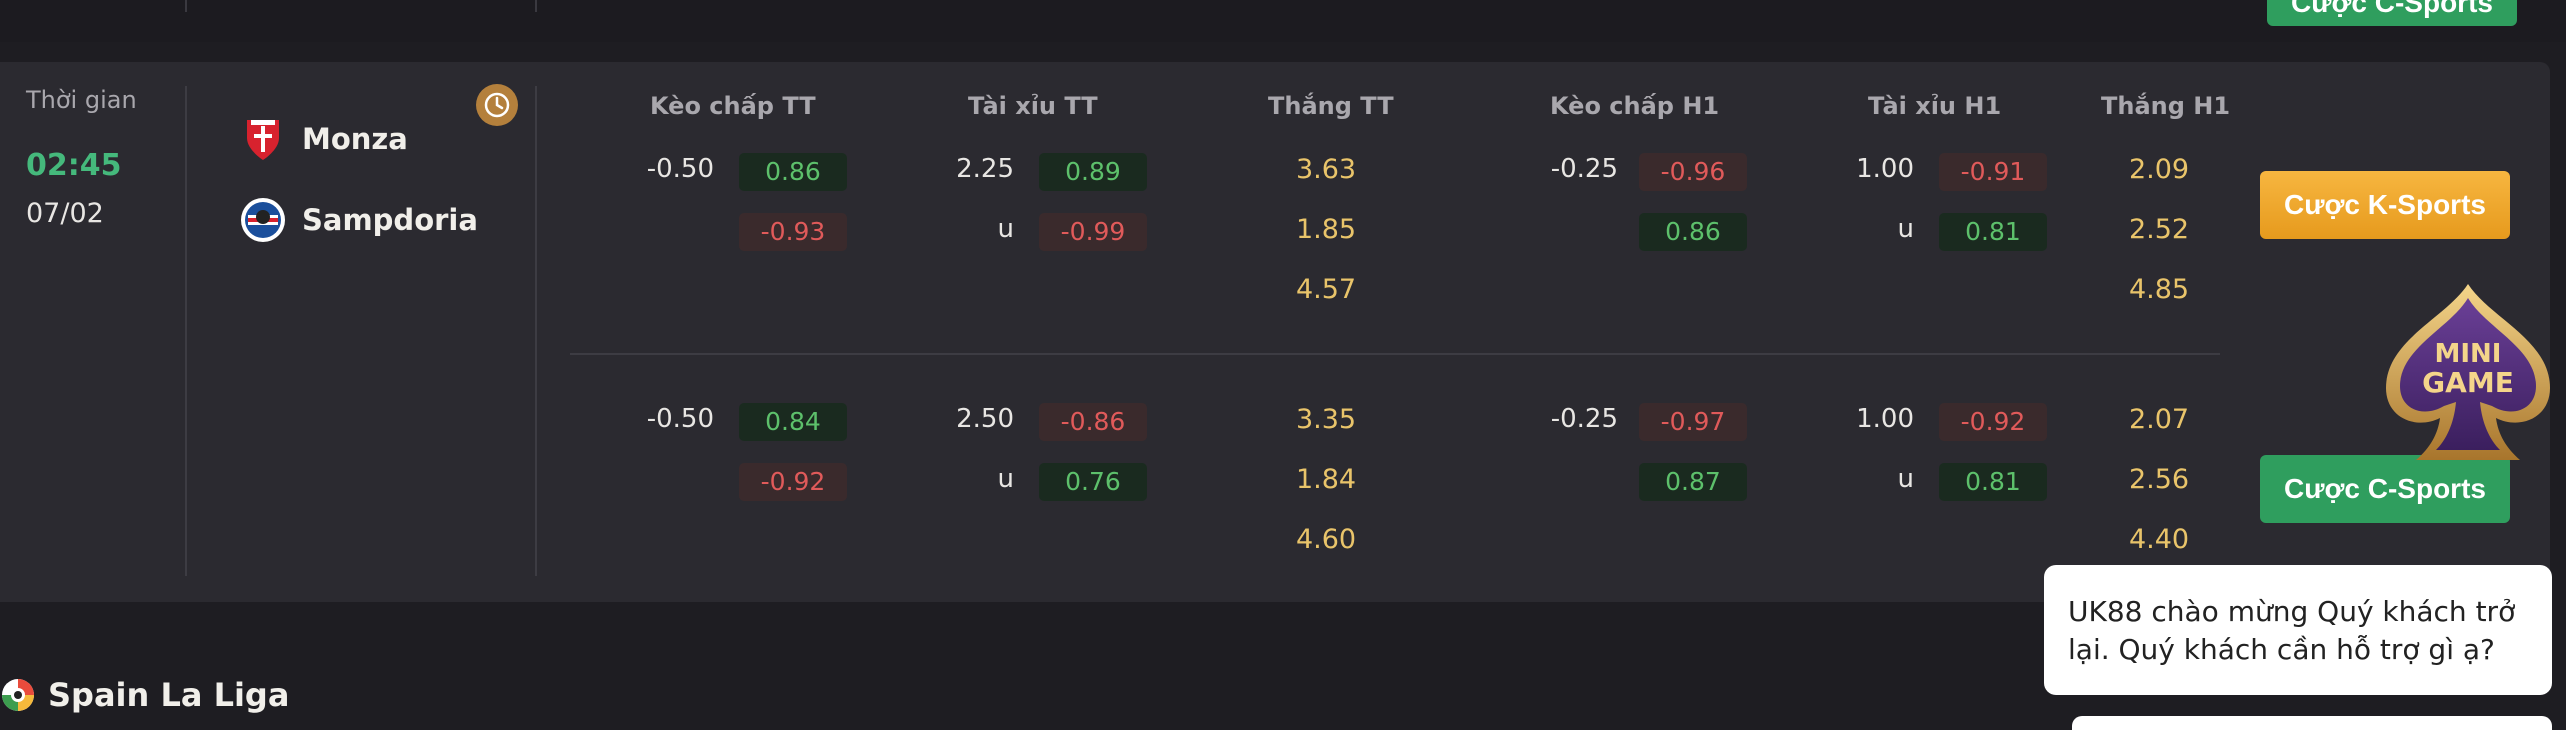  I want to click on mini-game-line2: GAME, so click(2468, 382).